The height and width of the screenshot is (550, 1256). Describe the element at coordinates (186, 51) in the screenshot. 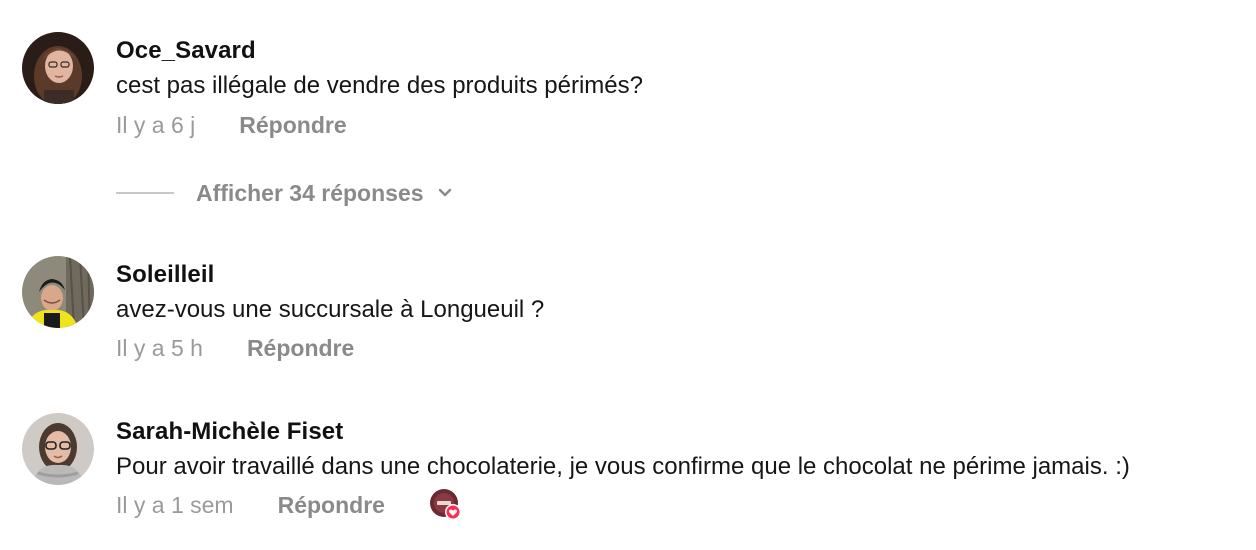

I see `comment-username: Oce_Savard` at that location.